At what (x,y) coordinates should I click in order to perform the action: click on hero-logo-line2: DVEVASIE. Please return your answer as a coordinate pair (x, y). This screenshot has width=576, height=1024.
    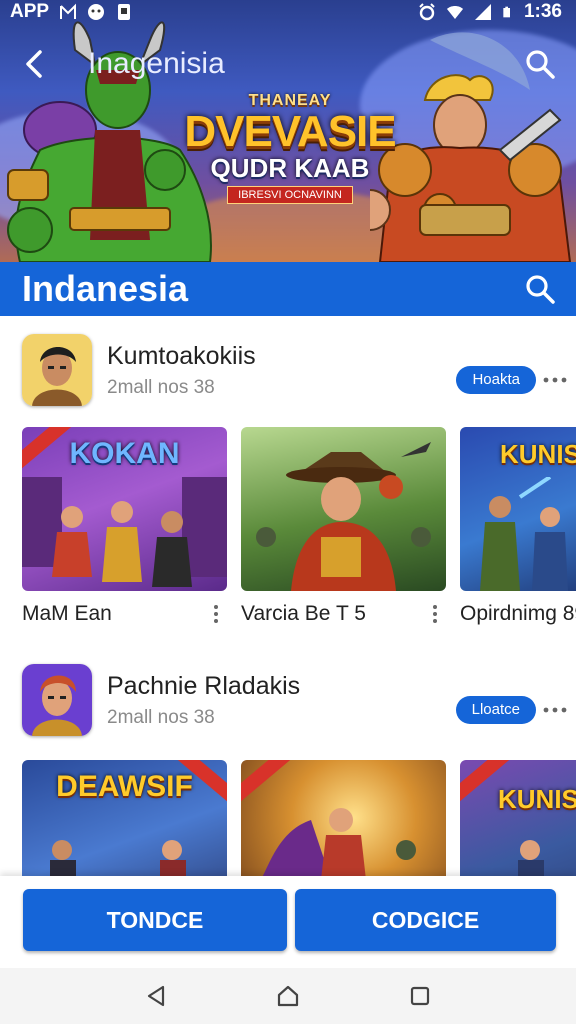
    Looking at the image, I should click on (290, 131).